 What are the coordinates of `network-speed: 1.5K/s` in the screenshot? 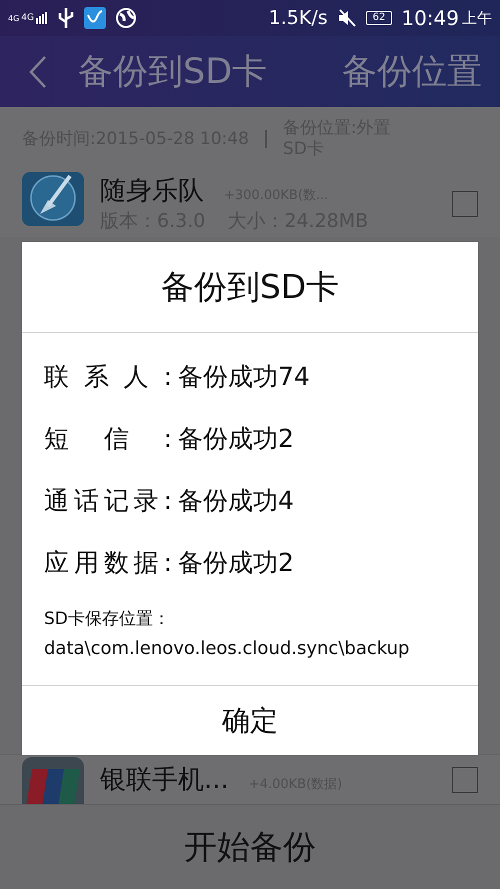 It's located at (298, 18).